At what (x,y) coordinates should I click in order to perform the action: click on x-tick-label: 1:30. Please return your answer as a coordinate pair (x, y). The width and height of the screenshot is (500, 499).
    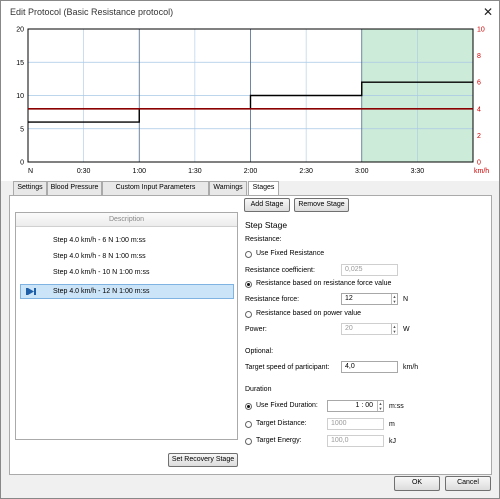
    Looking at the image, I should click on (195, 171).